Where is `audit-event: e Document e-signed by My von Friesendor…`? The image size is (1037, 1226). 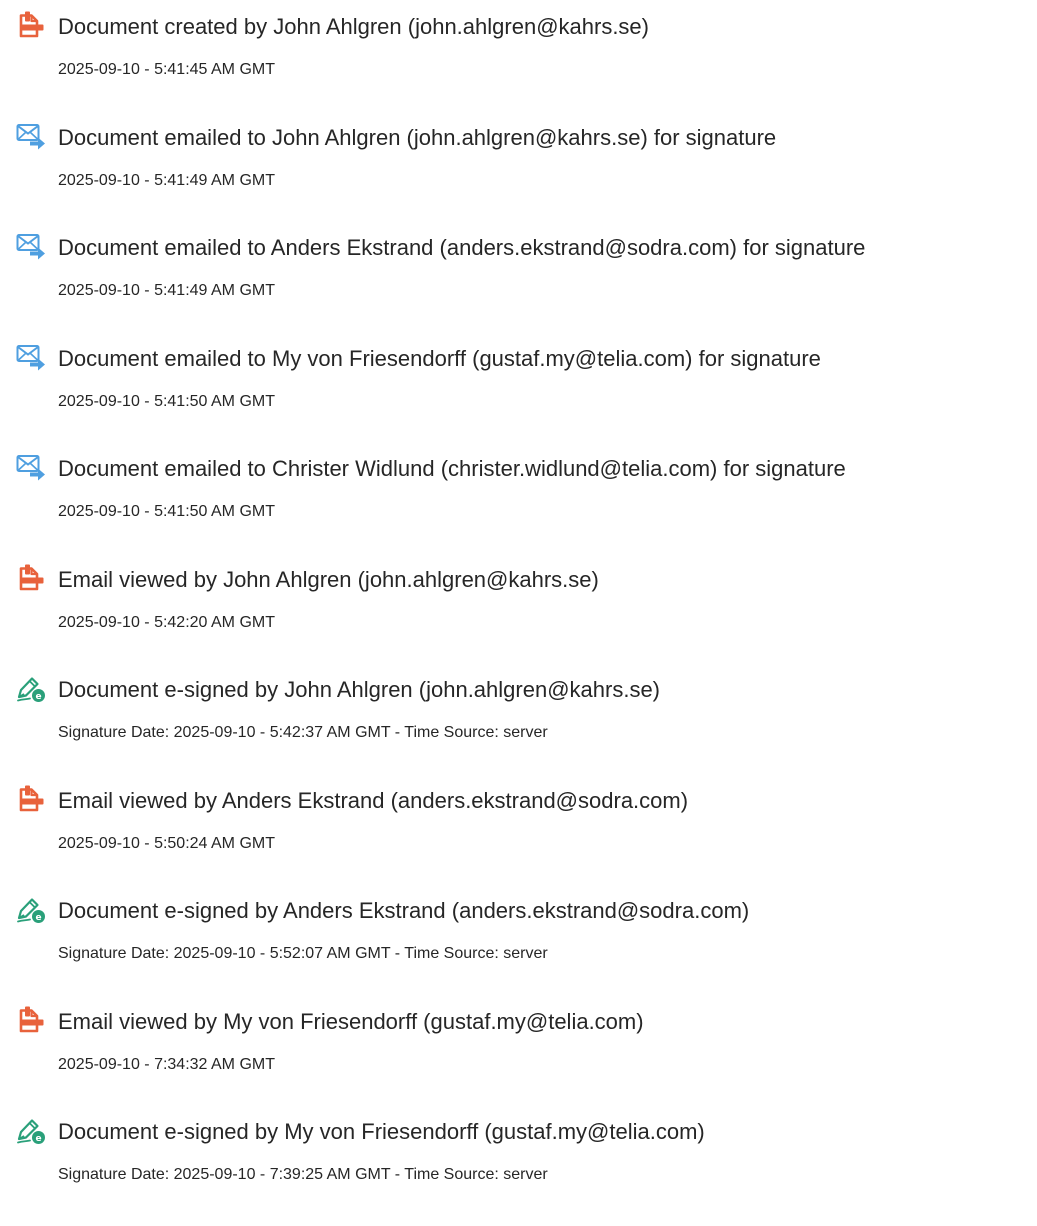 audit-event: e Document e-signed by My von Friesendor… is located at coordinates (518, 1160).